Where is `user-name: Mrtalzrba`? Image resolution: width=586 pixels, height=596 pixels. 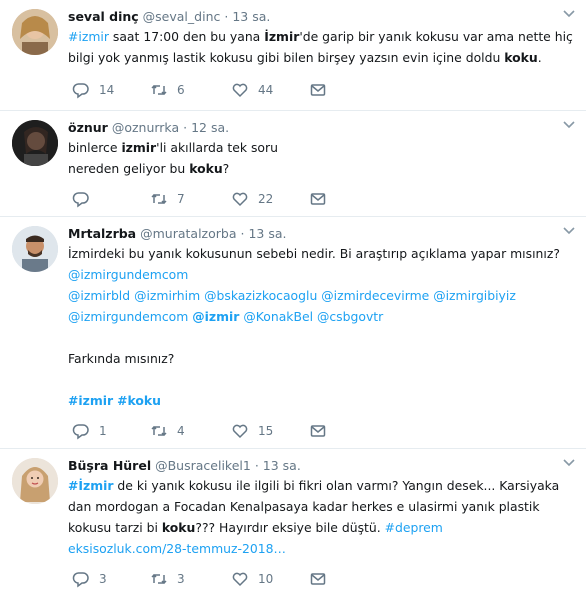 user-name: Mrtalzrba is located at coordinates (102, 233).